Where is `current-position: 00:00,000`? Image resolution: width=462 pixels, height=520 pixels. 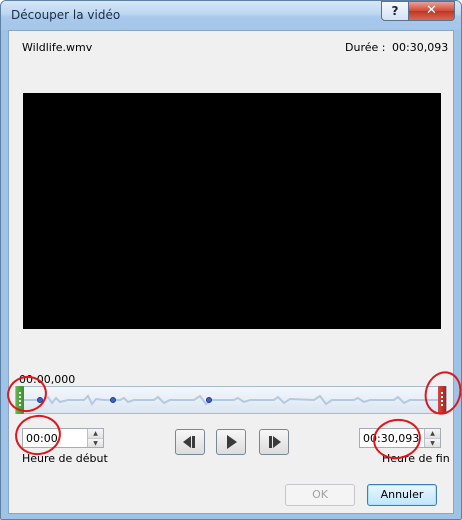 current-position: 00:00,000 is located at coordinates (47, 379).